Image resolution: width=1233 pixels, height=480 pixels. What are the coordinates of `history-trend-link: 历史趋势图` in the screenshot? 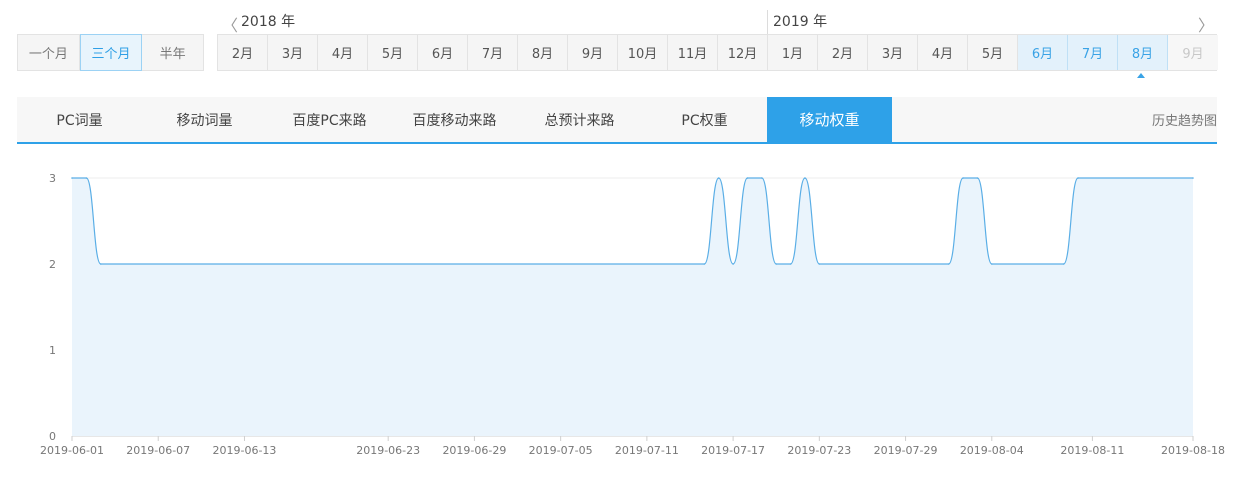 It's located at (1184, 119).